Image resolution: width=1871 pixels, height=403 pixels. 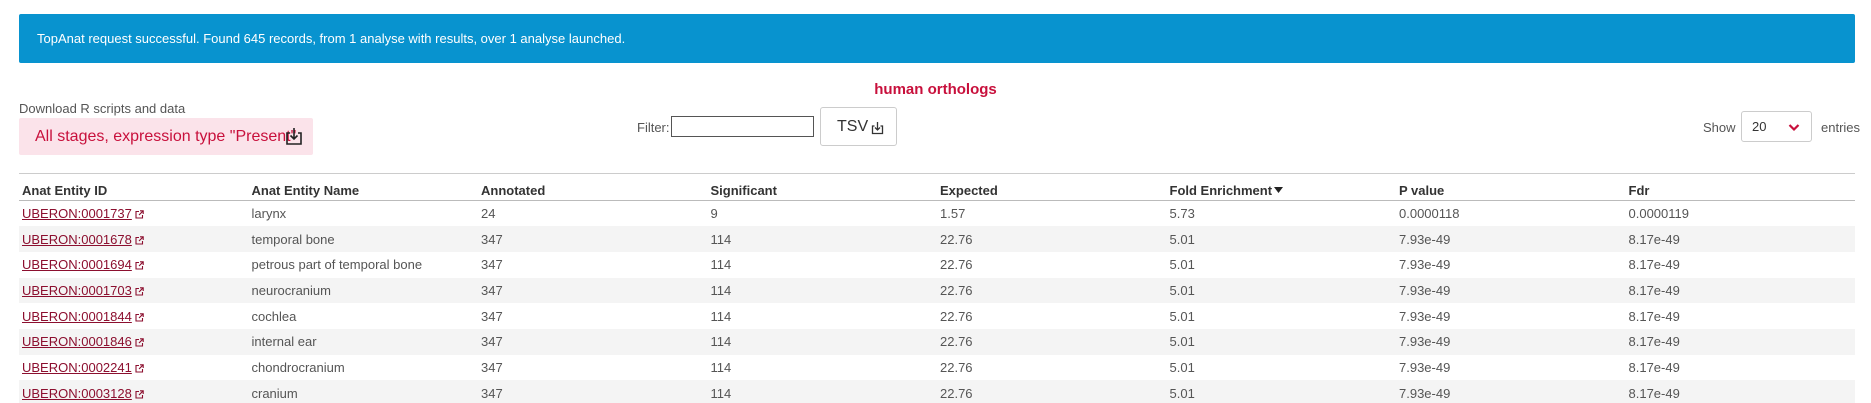 I want to click on page-title: human orthologs, so click(x=935, y=89).